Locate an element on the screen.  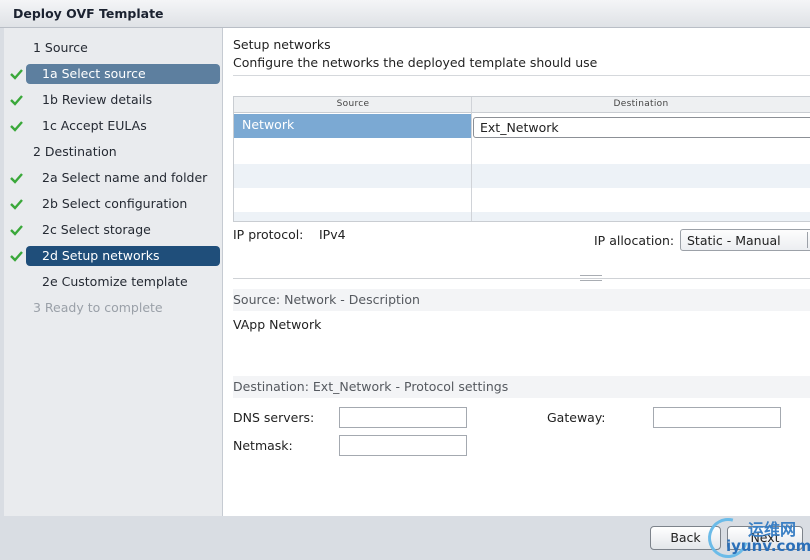
dropdown-separator is located at coordinates (807, 240).